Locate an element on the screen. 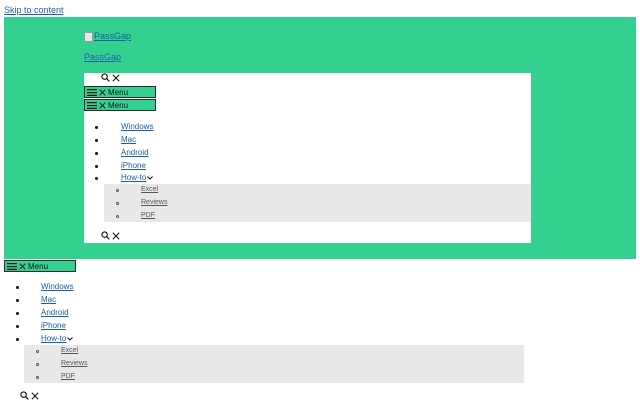 Image resolution: width=640 pixels, height=400 pixels. panel-bottom-icons is located at coordinates (110, 235).